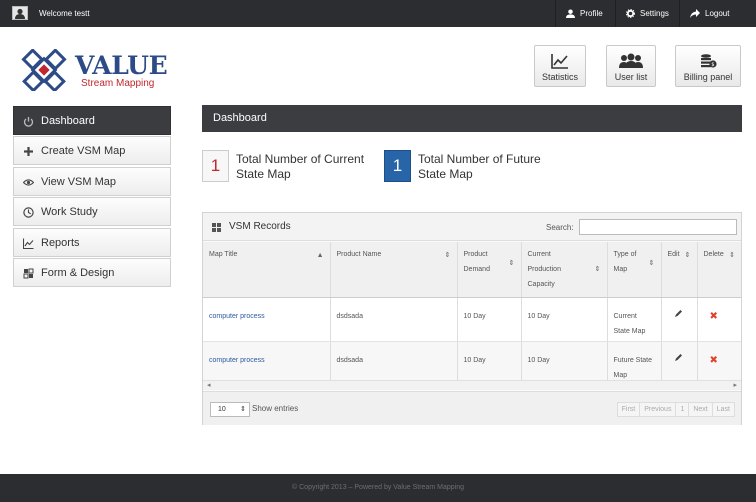 This screenshot has height=502, width=756. What do you see at coordinates (275, 408) in the screenshot?
I see `show-entries-label: Show entries` at bounding box center [275, 408].